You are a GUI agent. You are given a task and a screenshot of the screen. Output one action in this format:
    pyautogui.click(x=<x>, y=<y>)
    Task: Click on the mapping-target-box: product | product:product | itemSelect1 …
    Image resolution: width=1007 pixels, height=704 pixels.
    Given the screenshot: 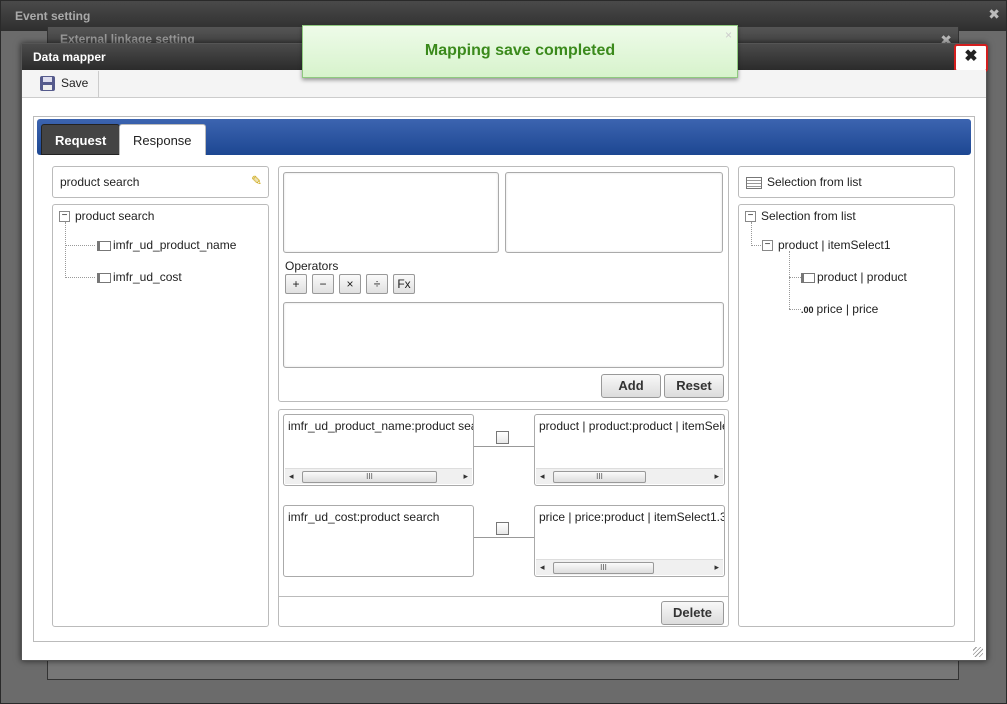 What is the action you would take?
    pyautogui.click(x=629, y=450)
    